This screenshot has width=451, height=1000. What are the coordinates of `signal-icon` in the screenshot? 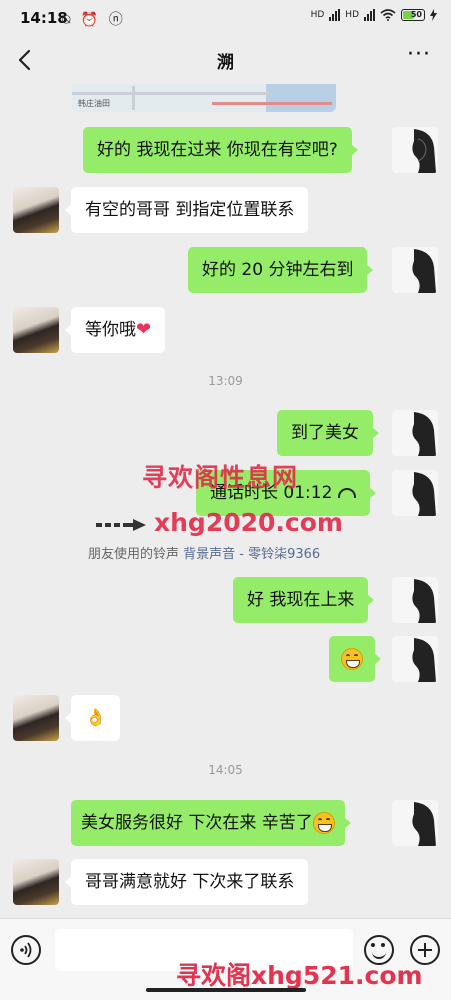 It's located at (335, 15).